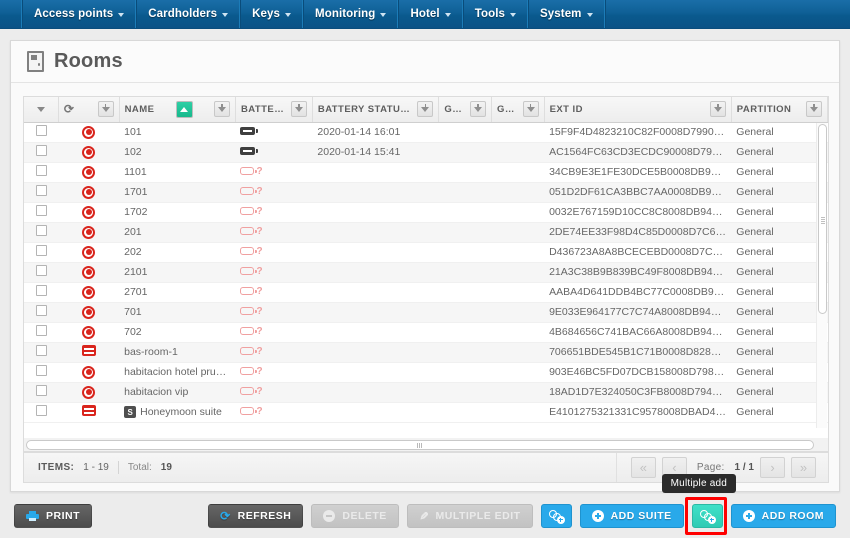  Describe the element at coordinates (274, 110) in the screenshot. I see `column-header-battery: BATTERY` at that location.